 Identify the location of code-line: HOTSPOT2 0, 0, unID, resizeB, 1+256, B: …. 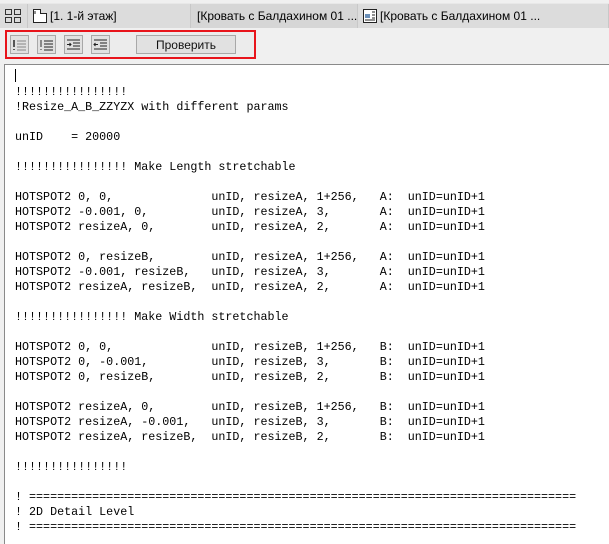
(250, 347).